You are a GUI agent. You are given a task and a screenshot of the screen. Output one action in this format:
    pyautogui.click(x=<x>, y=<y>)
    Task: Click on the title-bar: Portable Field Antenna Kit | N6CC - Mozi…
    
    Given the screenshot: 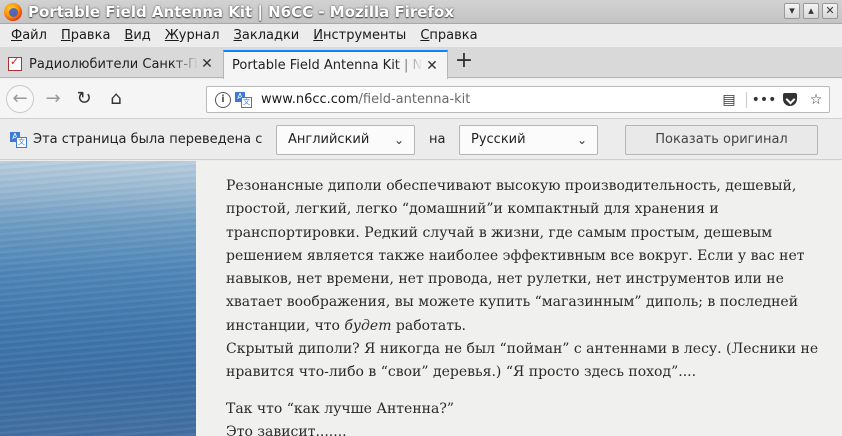 What is the action you would take?
    pyautogui.click(x=421, y=12)
    